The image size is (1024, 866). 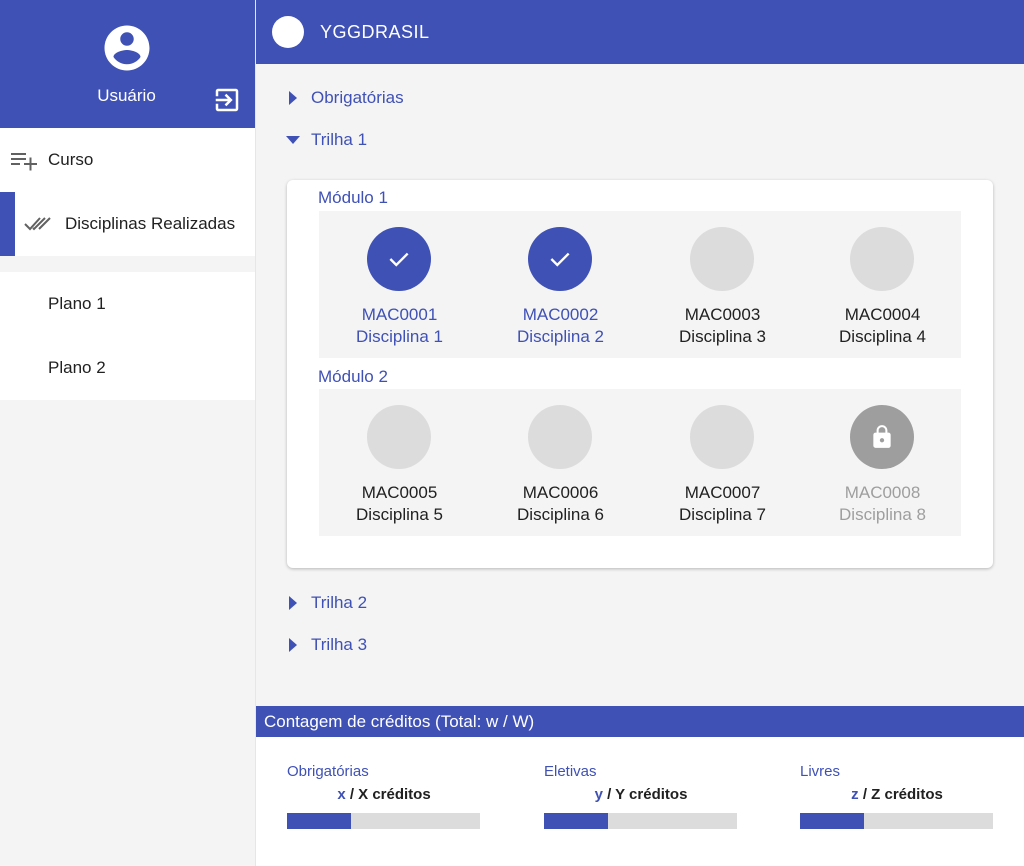 What do you see at coordinates (722, 462) in the screenshot?
I see `discipline-mac0007: MAC0007 Disciplina 7` at bounding box center [722, 462].